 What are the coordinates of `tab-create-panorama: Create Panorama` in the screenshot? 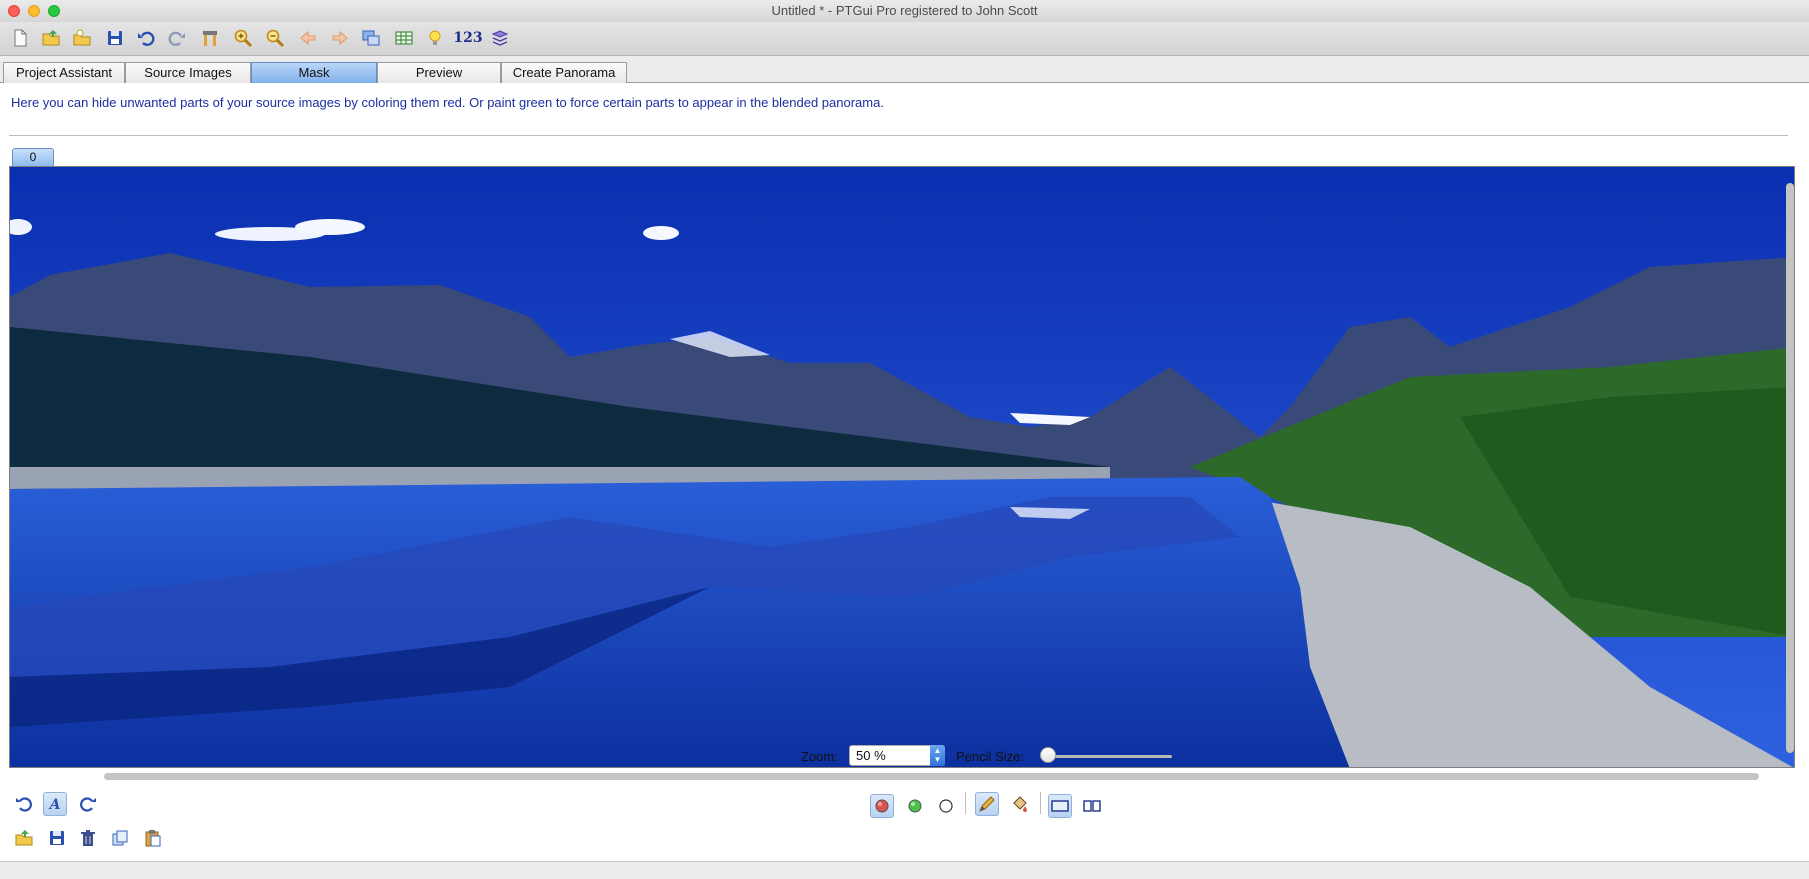 It's located at (564, 73).